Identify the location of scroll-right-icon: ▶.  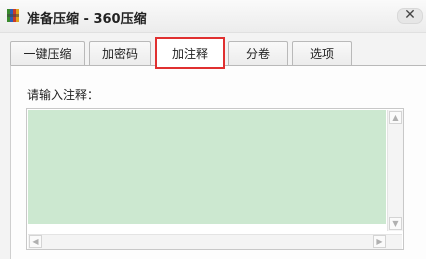
(379, 241).